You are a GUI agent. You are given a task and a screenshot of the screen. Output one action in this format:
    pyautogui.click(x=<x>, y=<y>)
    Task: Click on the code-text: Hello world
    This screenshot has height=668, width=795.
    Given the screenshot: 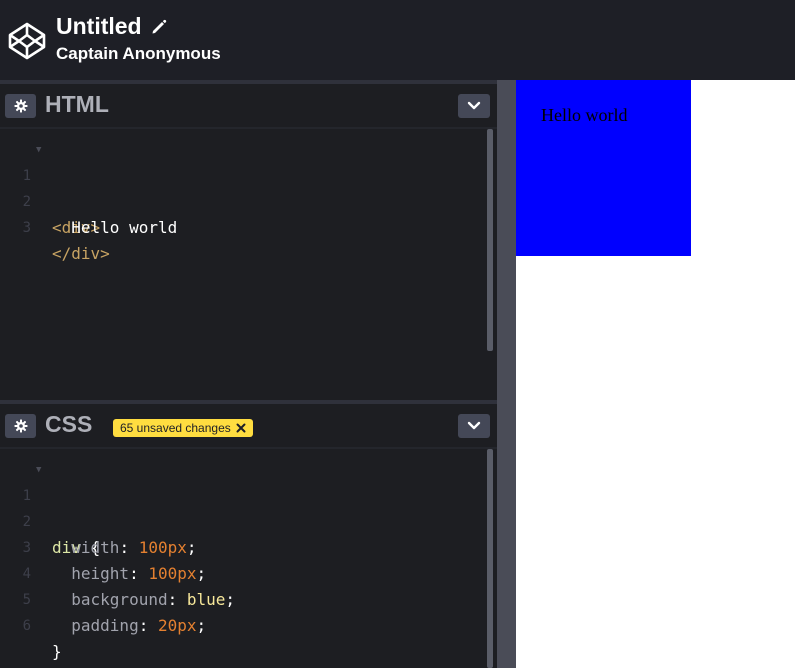 What is the action you would take?
    pyautogui.click(x=115, y=227)
    